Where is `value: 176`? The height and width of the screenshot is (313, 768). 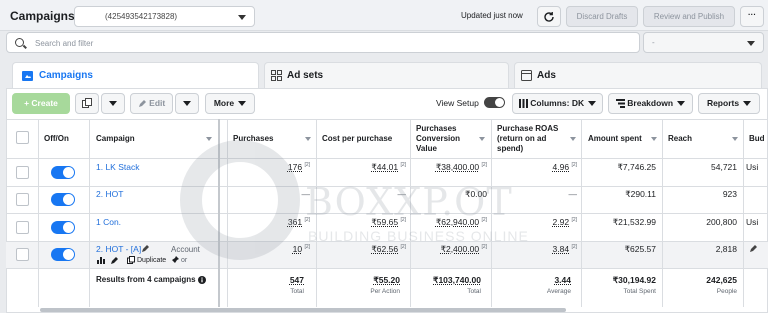
value: 176 is located at coordinates (295, 167).